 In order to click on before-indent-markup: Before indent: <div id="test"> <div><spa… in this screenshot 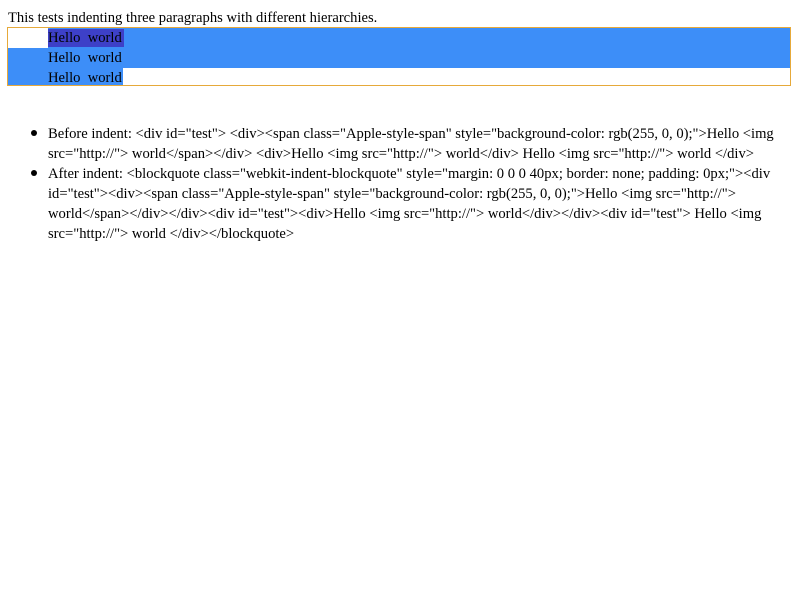, I will do `click(411, 144)`.